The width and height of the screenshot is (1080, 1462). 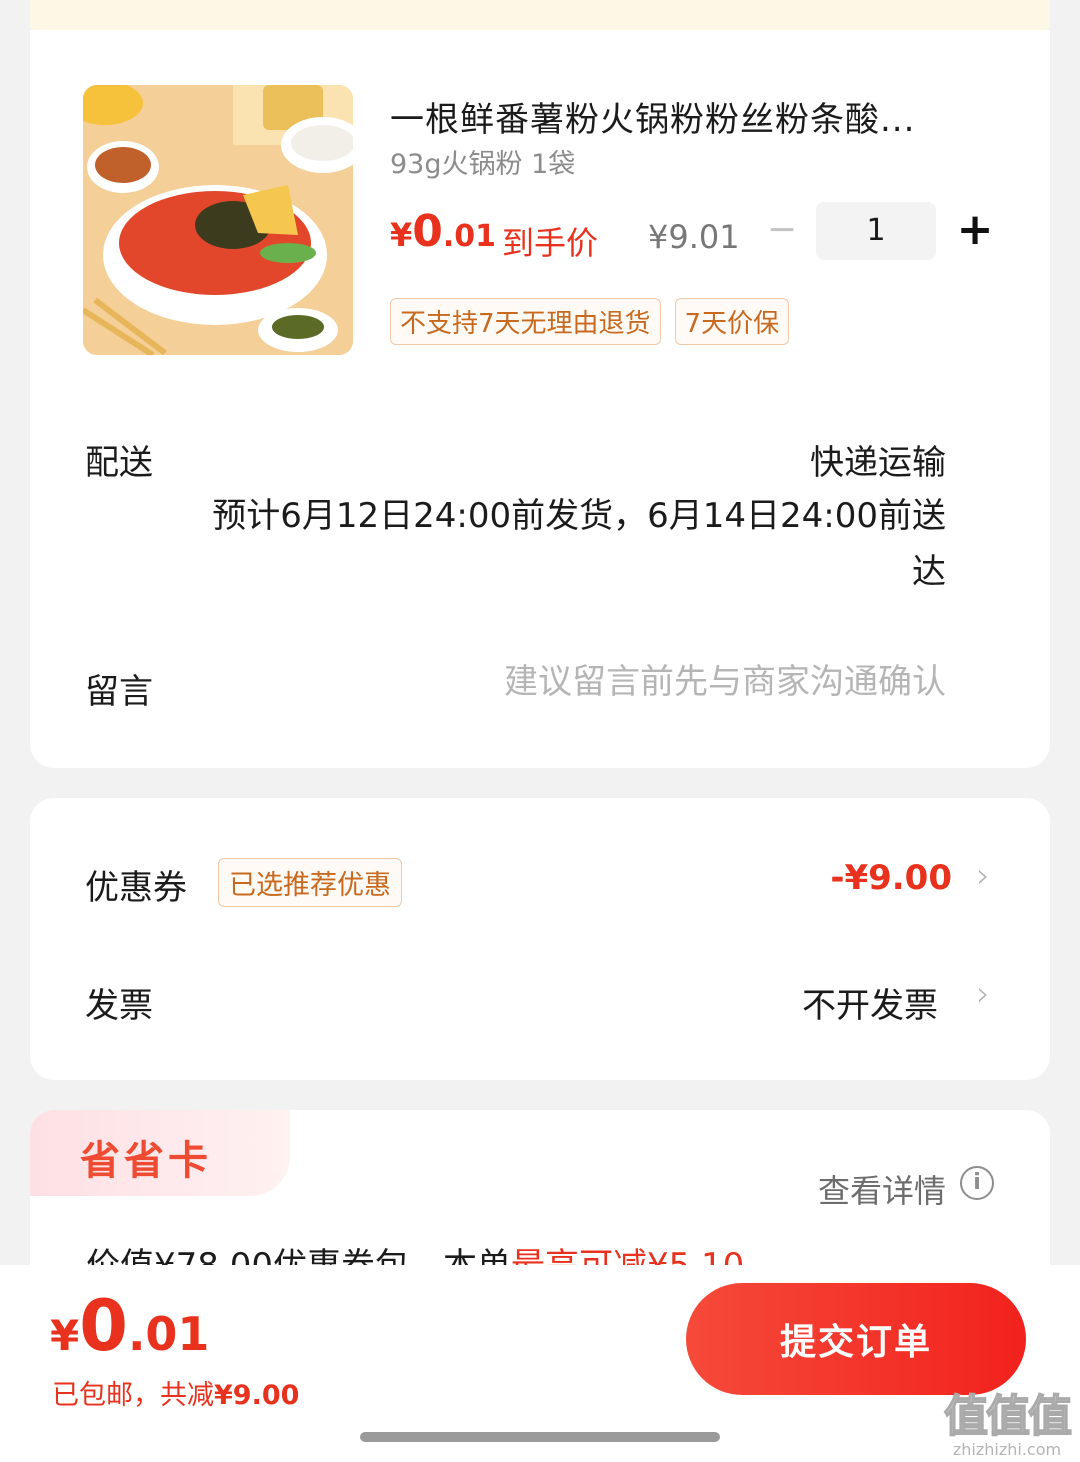 What do you see at coordinates (540, 1363) in the screenshot?
I see `checkout-bar: ¥0.01 已包邮，共减¥9.00 提交订单 值值值 zhizhizhi.com` at bounding box center [540, 1363].